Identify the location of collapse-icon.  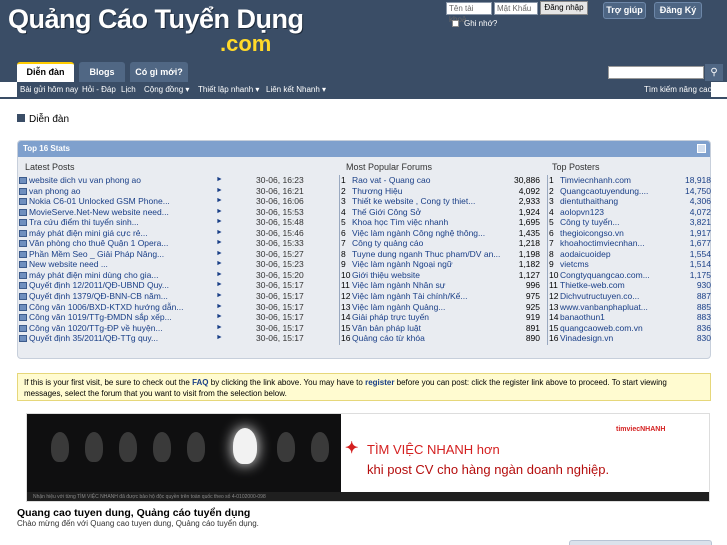
(701, 148).